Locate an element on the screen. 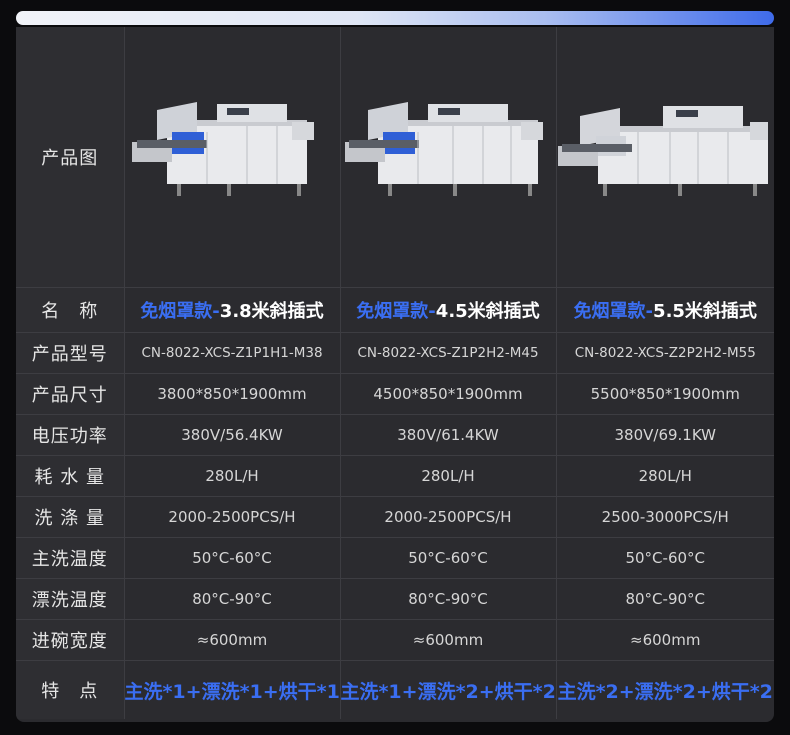  feature-3: 主洗*2+漂洗*2+烘干*2 is located at coordinates (665, 691).